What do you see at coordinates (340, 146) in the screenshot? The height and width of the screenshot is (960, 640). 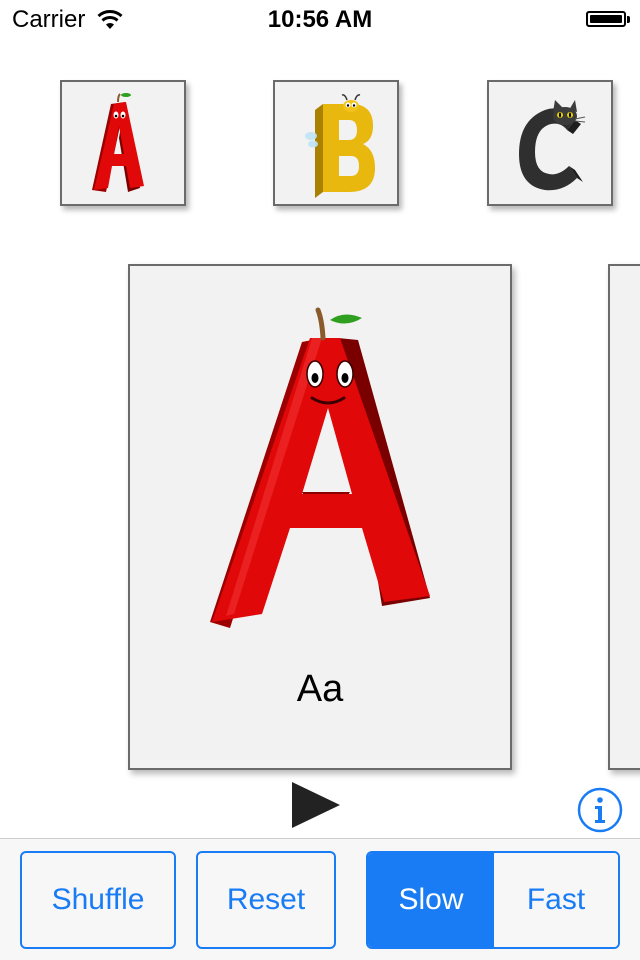 I see `bee-letter-b-icon` at bounding box center [340, 146].